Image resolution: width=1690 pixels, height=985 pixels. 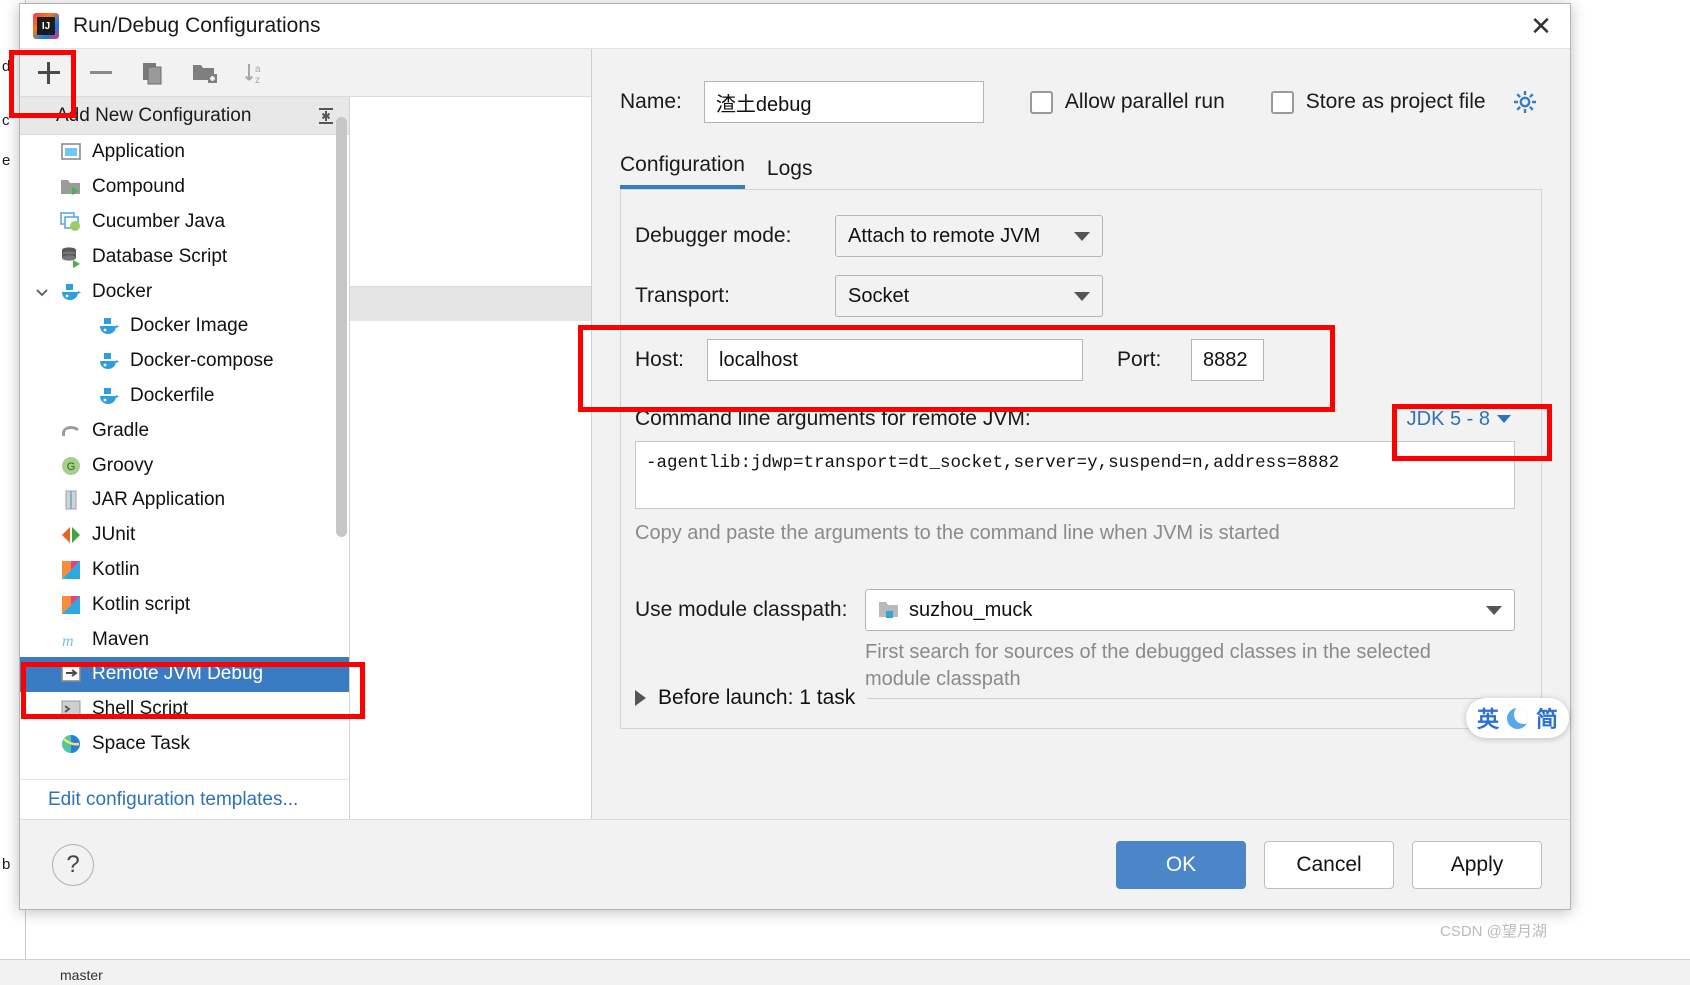 What do you see at coordinates (189, 326) in the screenshot?
I see `tree-item-label: Docker Image` at bounding box center [189, 326].